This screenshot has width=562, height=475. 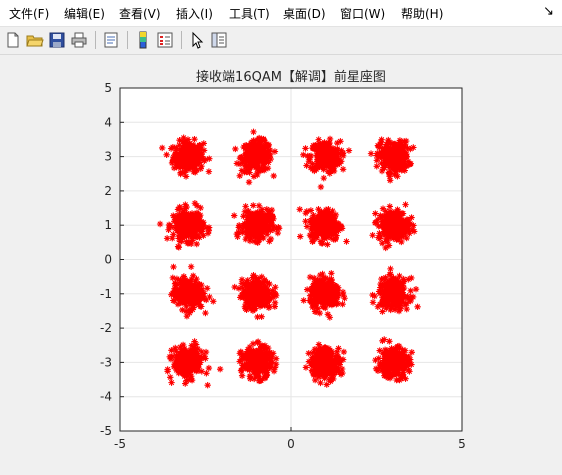 What do you see at coordinates (143, 40) in the screenshot?
I see `colorbar-icon` at bounding box center [143, 40].